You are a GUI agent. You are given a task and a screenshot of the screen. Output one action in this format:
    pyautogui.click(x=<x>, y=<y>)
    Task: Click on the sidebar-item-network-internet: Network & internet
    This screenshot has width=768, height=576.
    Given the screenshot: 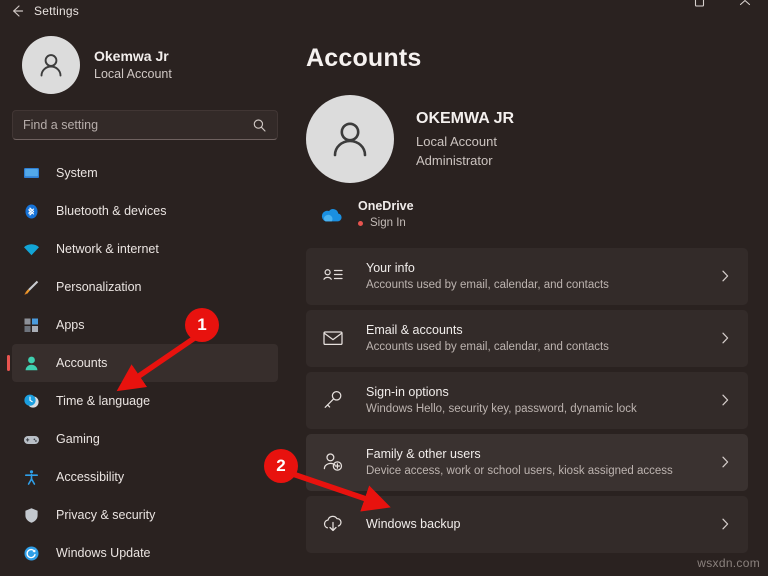 What is the action you would take?
    pyautogui.click(x=145, y=249)
    